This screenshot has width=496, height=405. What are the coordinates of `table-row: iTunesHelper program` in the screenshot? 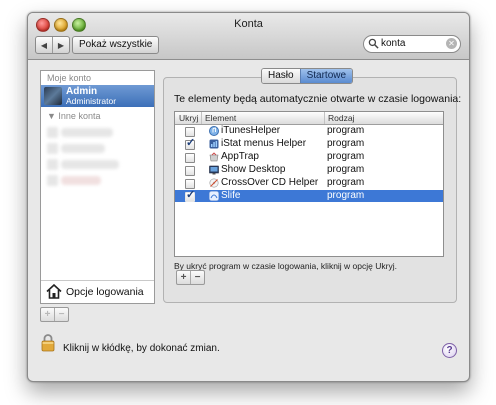 It's located at (309, 131).